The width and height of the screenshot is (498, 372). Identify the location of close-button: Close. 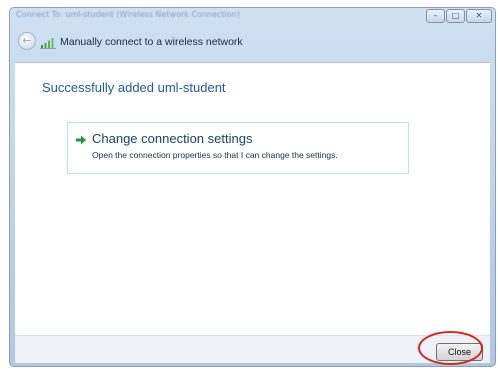
(459, 352).